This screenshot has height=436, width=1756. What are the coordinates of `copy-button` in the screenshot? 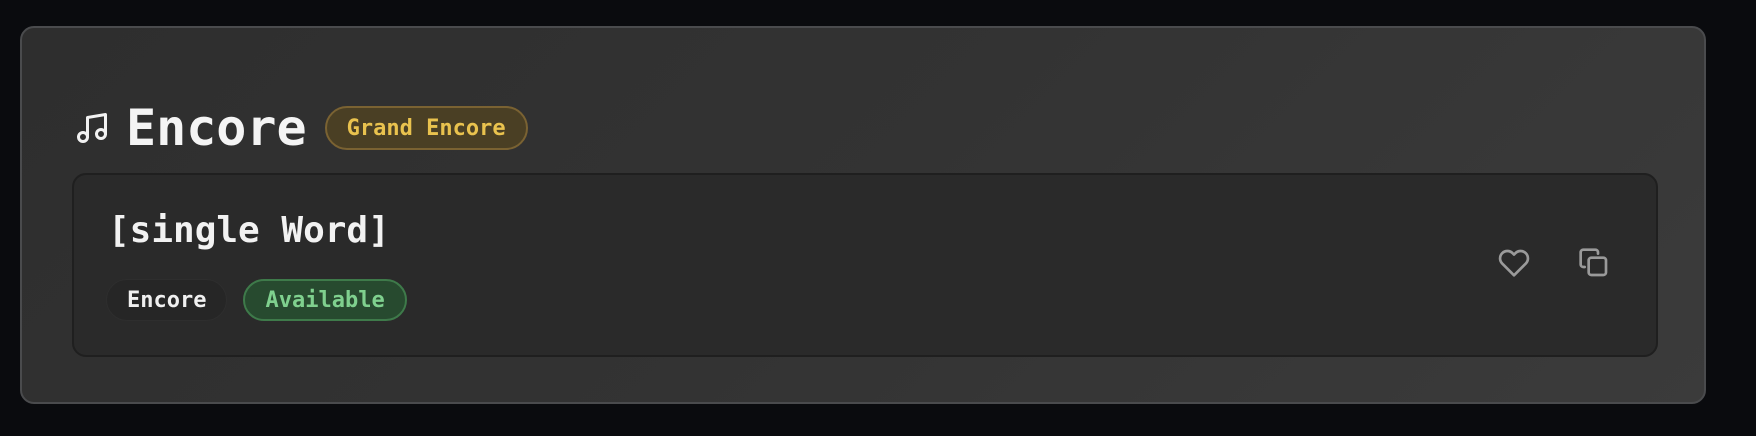 It's located at (1594, 265).